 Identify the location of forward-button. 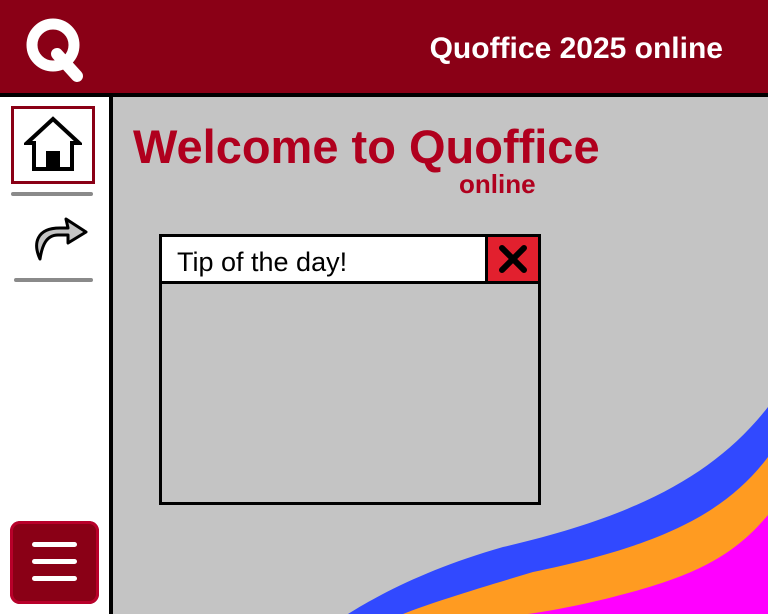
(61, 238).